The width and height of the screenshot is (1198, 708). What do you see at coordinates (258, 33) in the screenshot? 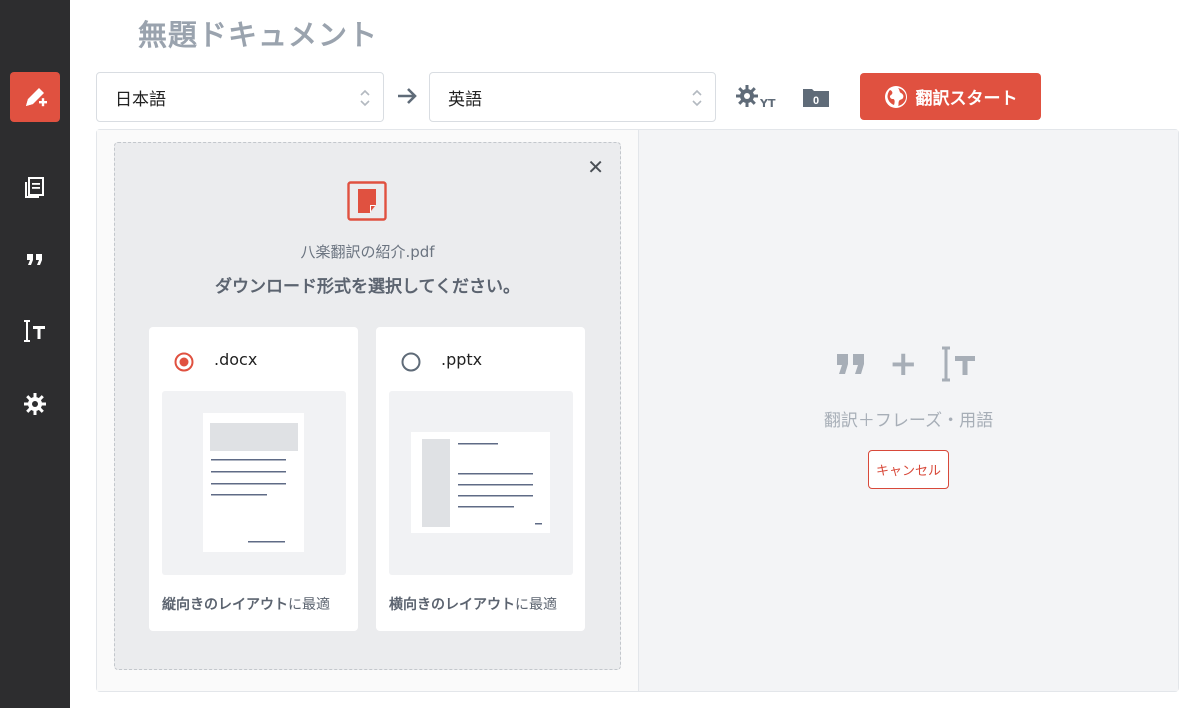
I see `document-title: 無題ドキュメント` at bounding box center [258, 33].